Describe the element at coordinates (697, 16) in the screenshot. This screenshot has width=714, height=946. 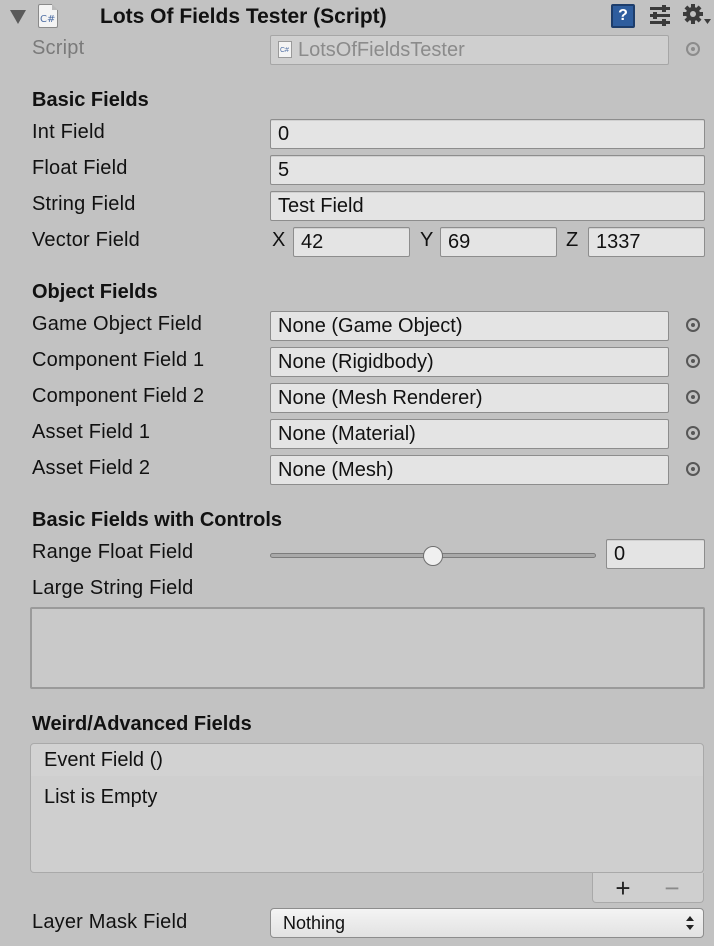
I see `gear-icon` at that location.